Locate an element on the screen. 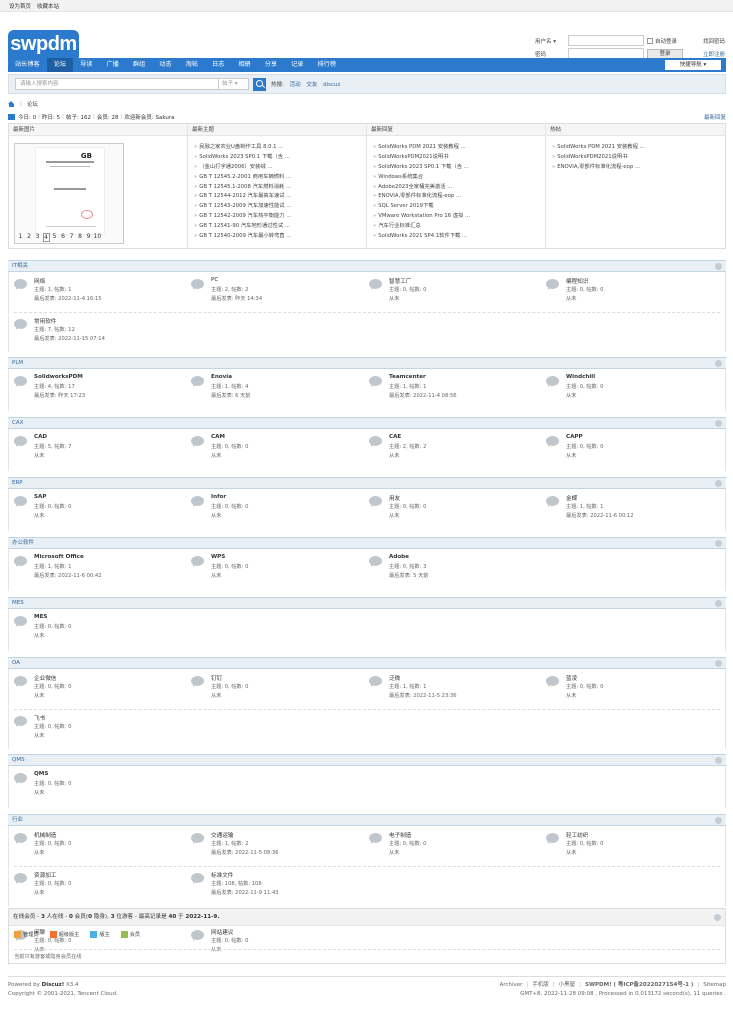 This screenshot has width=733, height=1024. forum-item: 蓝凌 主题: 0, 帖数: 0 从未 is located at coordinates (626, 689).